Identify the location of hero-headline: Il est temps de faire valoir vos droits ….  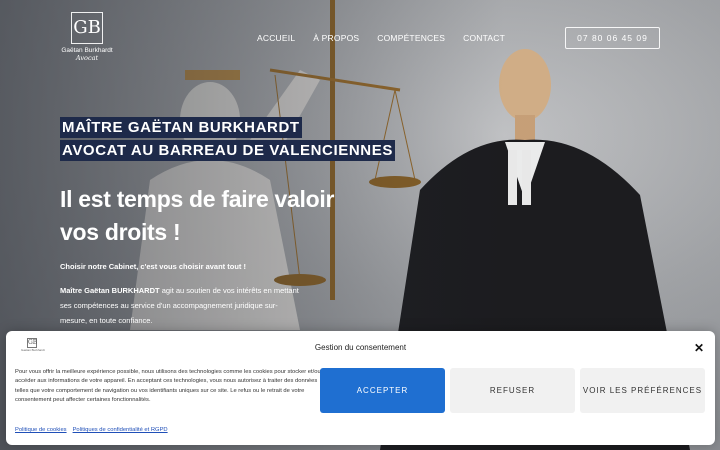
(197, 215).